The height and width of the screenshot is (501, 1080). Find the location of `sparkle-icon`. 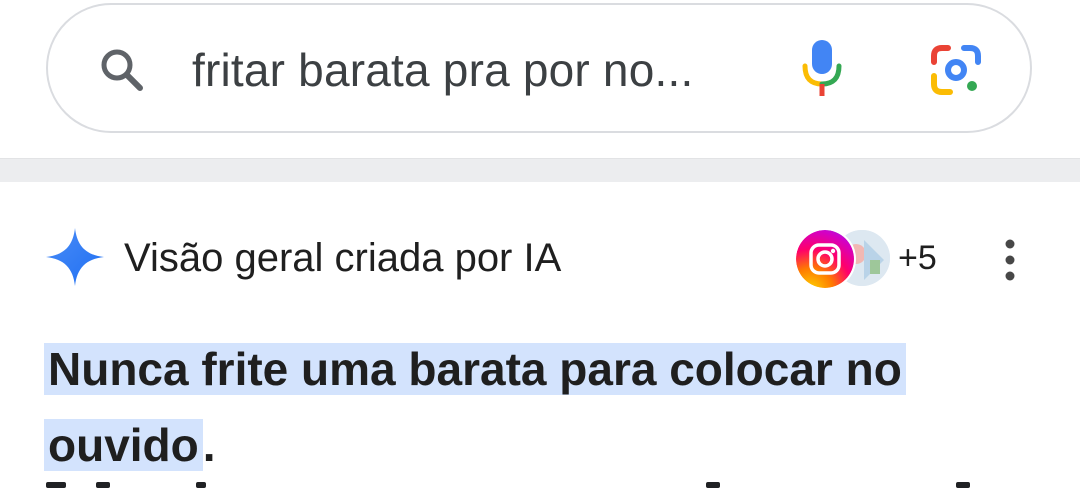

sparkle-icon is located at coordinates (75, 257).